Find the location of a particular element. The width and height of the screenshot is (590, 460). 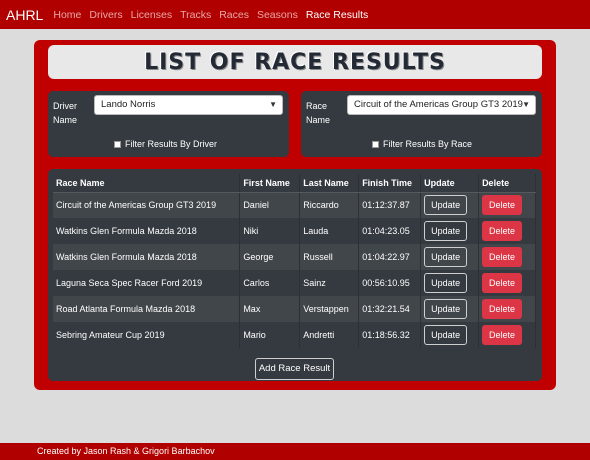

page-title: LIST OF RACE RESULTS is located at coordinates (295, 62).